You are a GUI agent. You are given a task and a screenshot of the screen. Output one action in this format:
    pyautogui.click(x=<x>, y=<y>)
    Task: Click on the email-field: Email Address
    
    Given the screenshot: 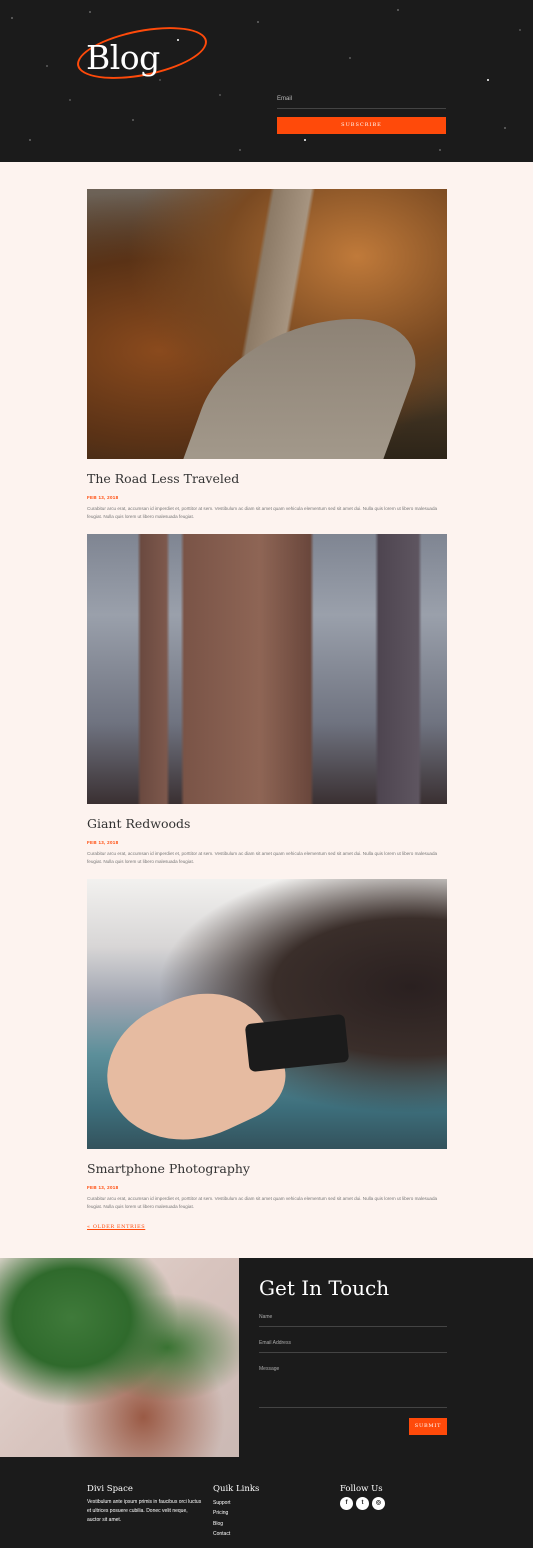 What is the action you would take?
    pyautogui.click(x=275, y=1343)
    